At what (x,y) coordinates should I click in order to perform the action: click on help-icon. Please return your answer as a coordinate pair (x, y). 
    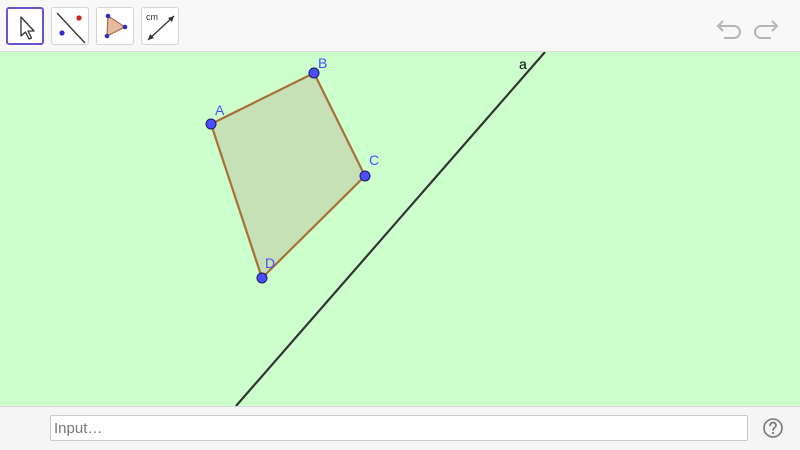
    Looking at the image, I should click on (773, 428).